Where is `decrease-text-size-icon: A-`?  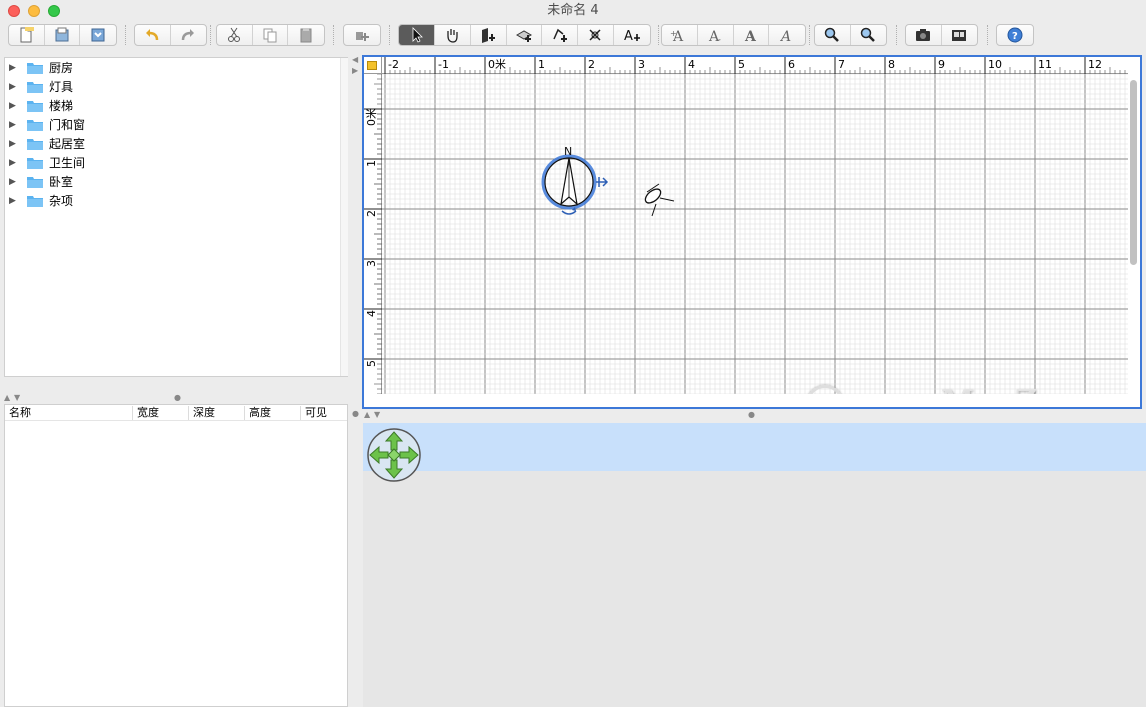 decrease-text-size-icon: A- is located at coordinates (714, 36).